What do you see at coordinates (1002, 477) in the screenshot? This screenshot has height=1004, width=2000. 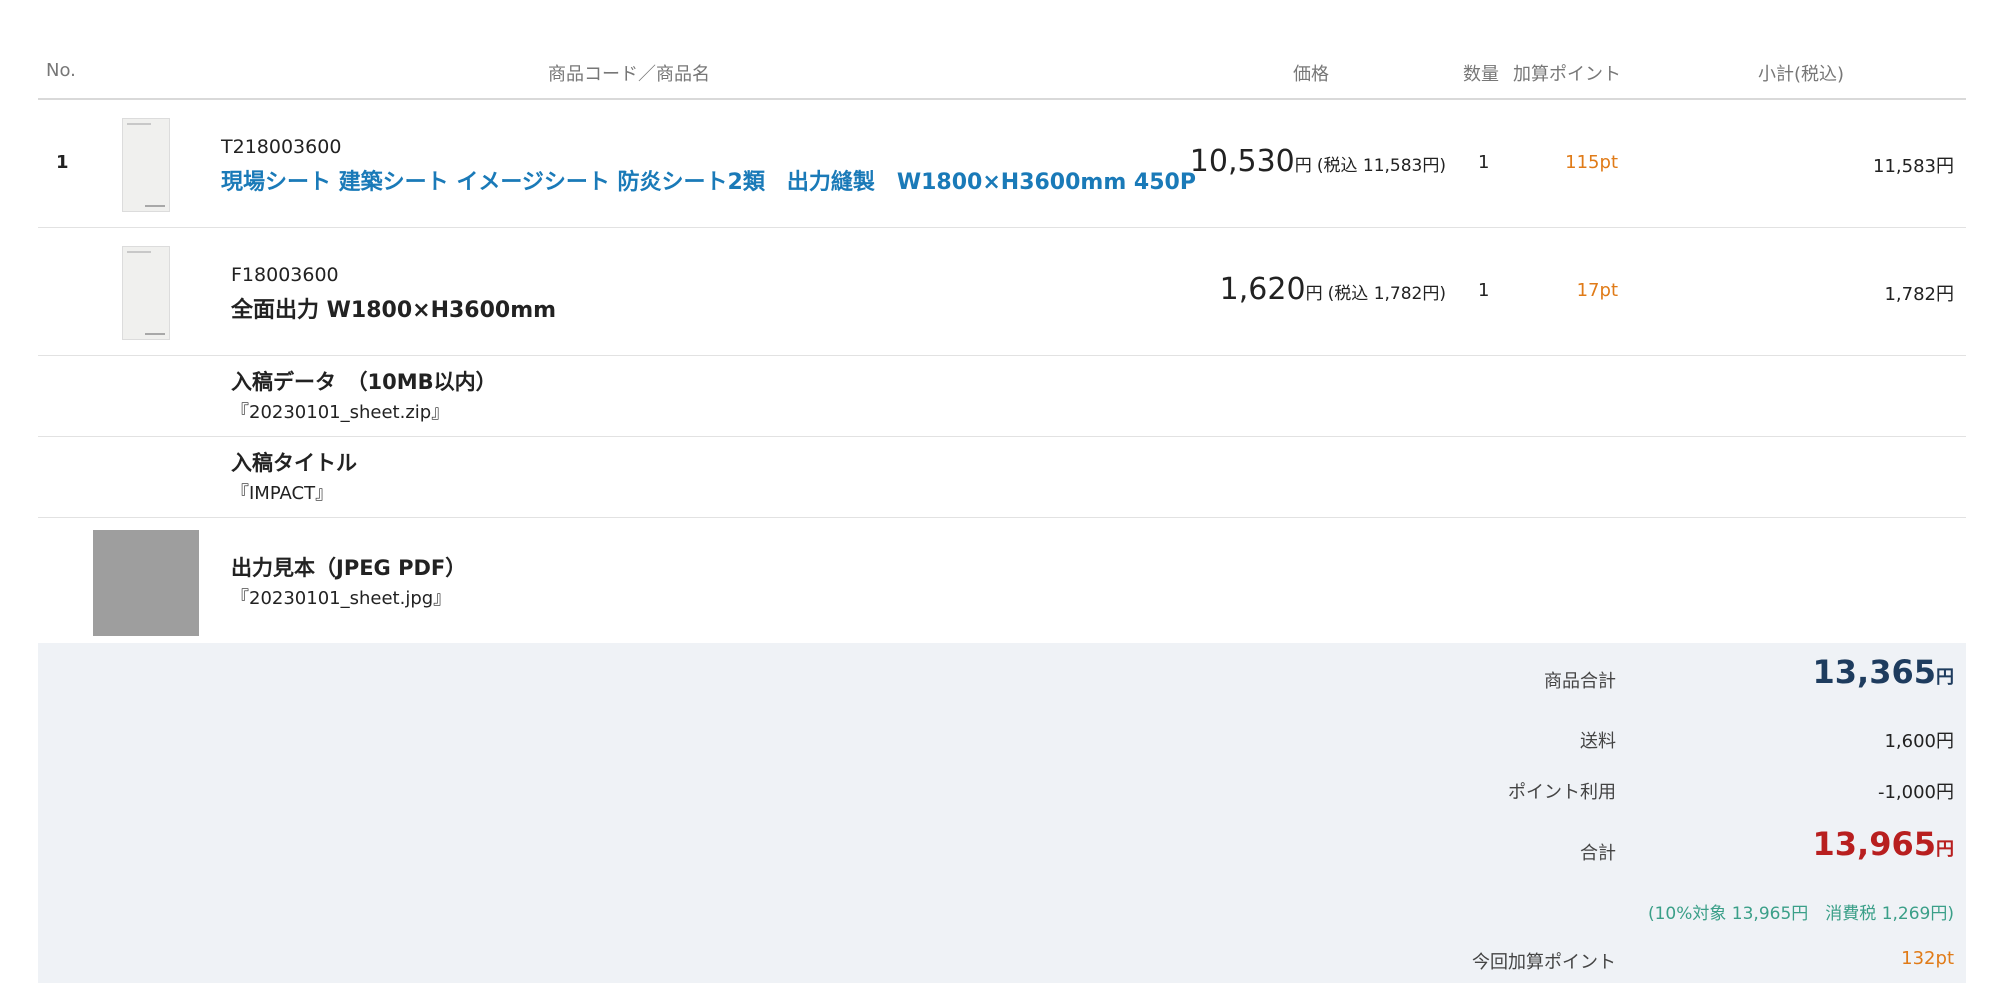 I see `upload-title-row: 入稿タイトル 『IMPACT』` at bounding box center [1002, 477].